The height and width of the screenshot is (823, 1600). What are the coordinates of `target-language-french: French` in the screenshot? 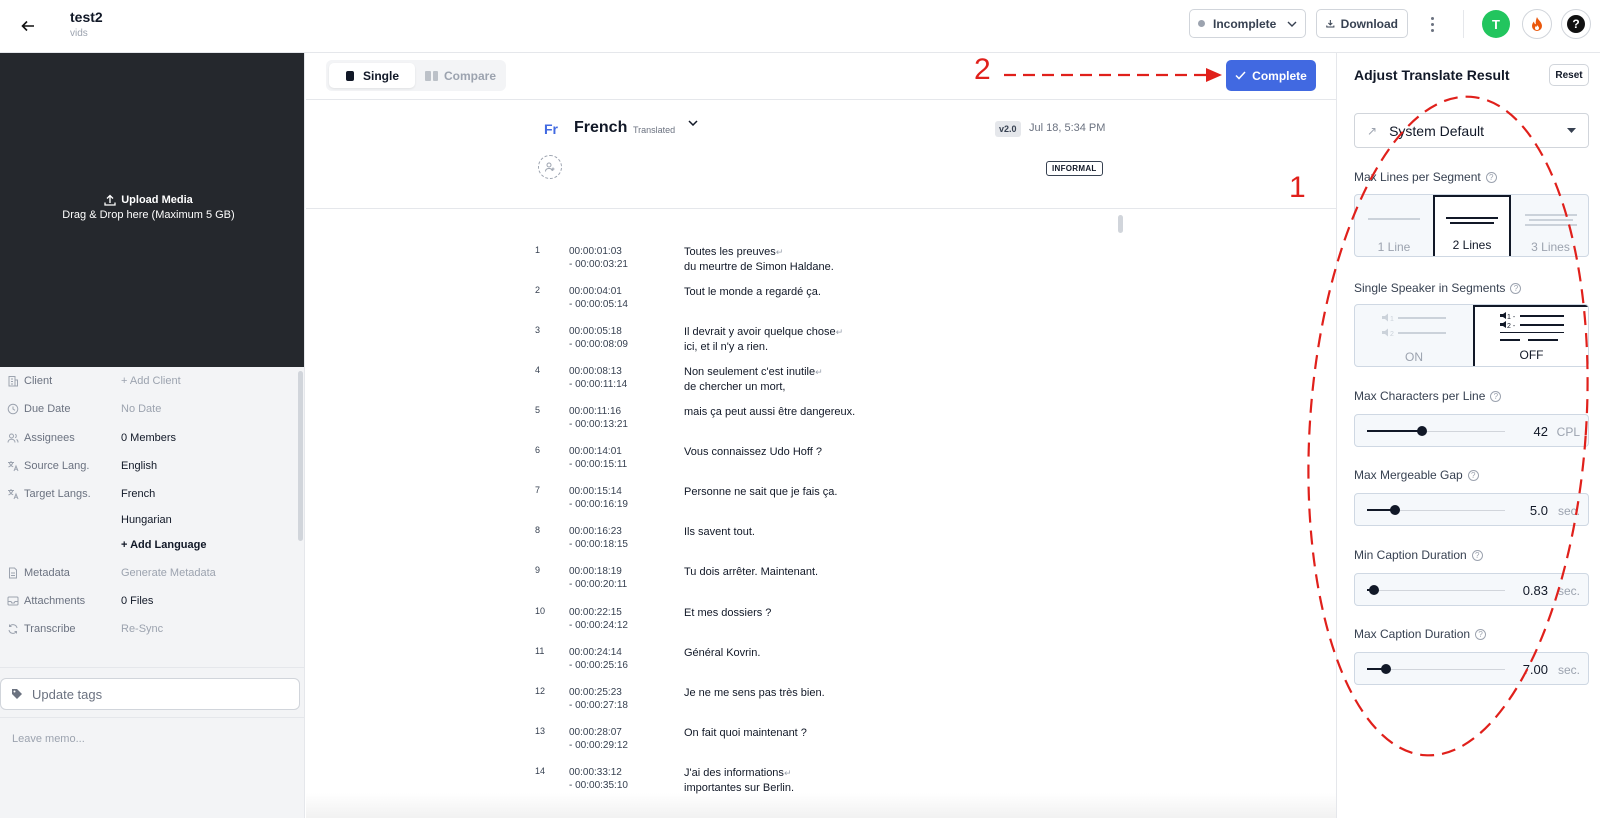 It's located at (138, 494).